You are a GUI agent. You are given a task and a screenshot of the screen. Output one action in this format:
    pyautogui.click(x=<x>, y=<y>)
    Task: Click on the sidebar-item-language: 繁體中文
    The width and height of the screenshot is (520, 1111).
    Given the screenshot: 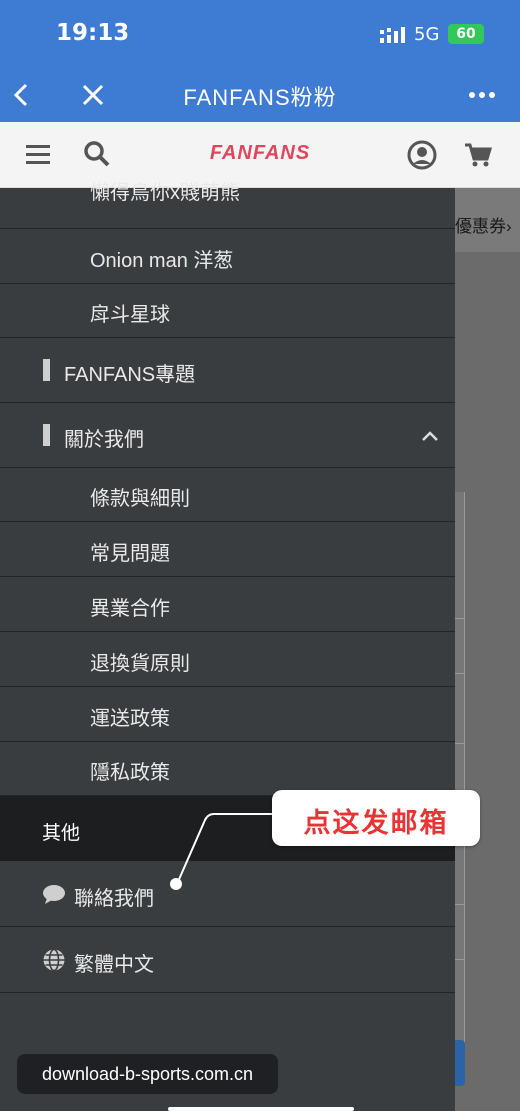 What is the action you would take?
    pyautogui.click(x=227, y=960)
    